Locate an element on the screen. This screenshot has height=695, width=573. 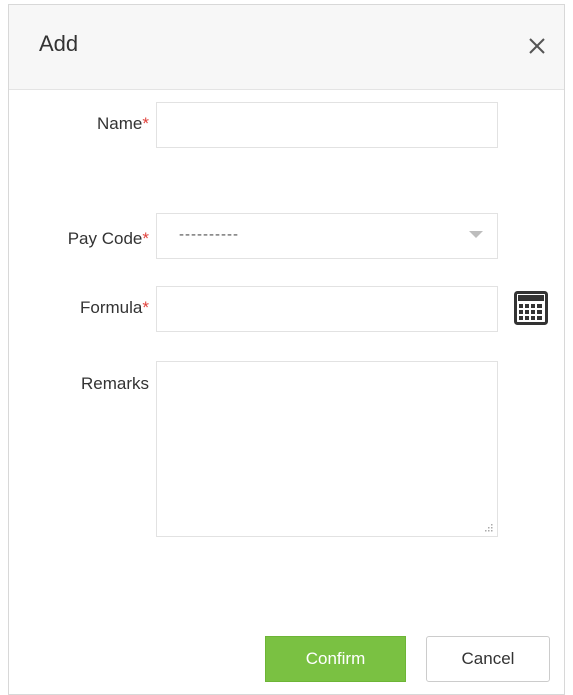
pay-code-select: ---------- is located at coordinates (327, 236).